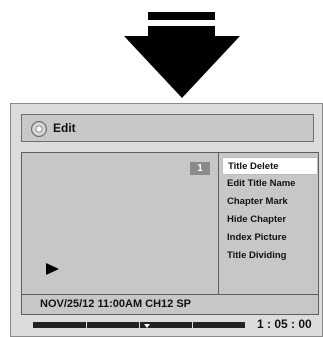 The width and height of the screenshot is (323, 337). I want to click on time-display: 1 : 05 : 00, so click(284, 324).